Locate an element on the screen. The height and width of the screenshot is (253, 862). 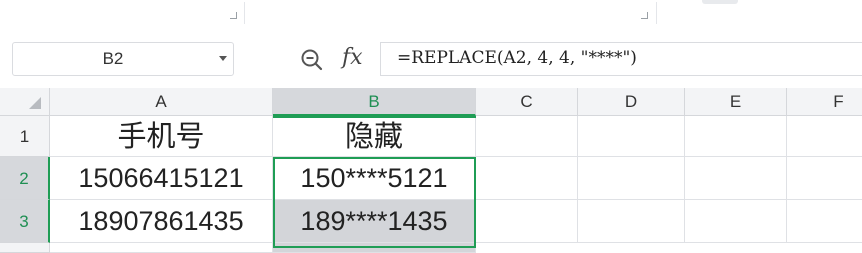
cell-d3 is located at coordinates (631, 221).